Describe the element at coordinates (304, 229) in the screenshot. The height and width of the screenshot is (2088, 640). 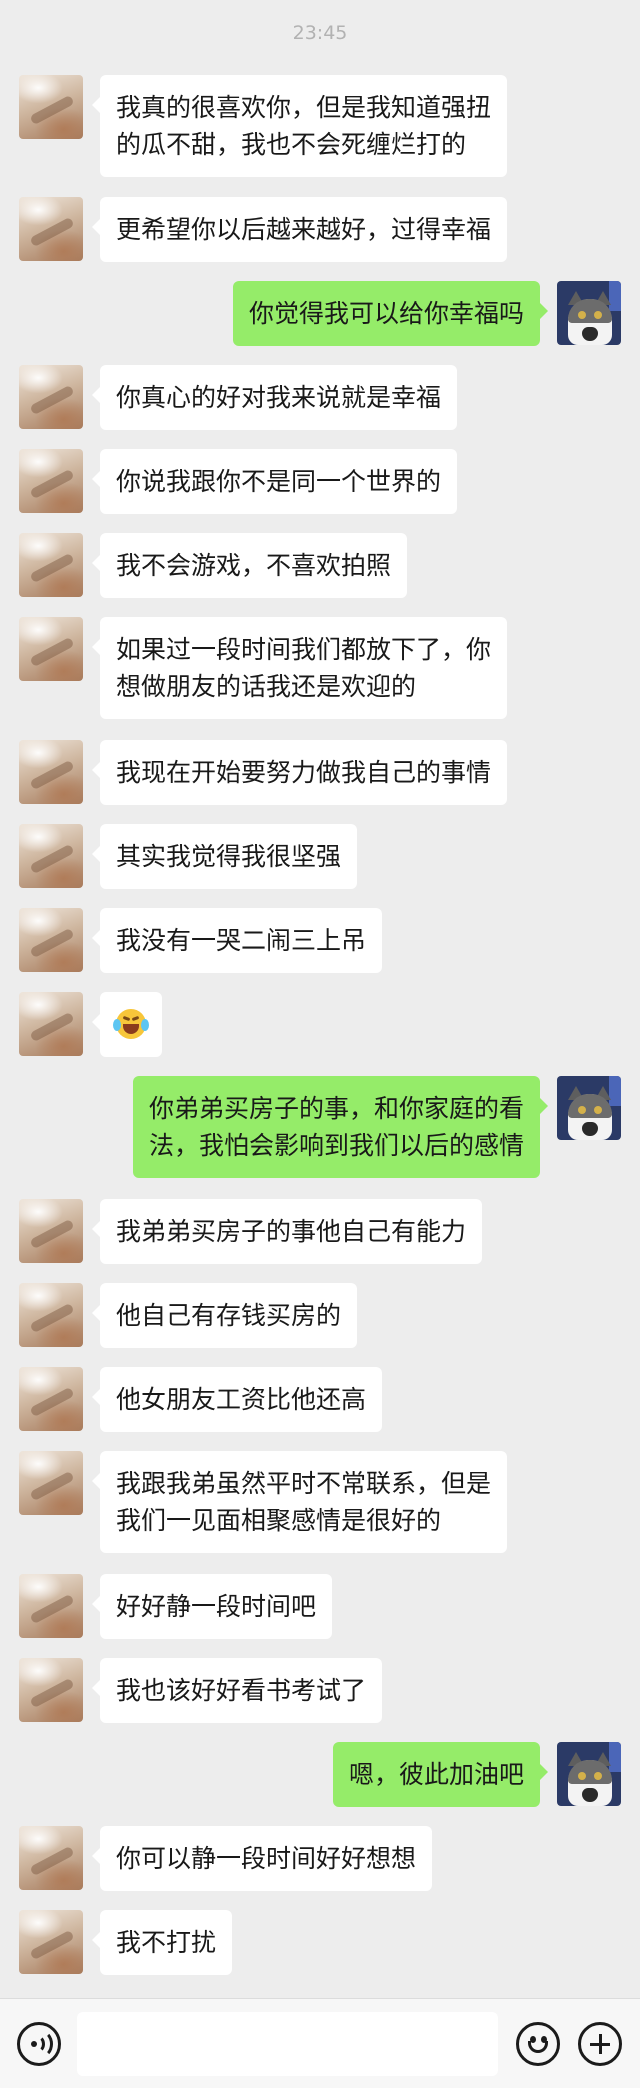
I see `message-text: 更希望你以后越来越好，过得幸福` at that location.